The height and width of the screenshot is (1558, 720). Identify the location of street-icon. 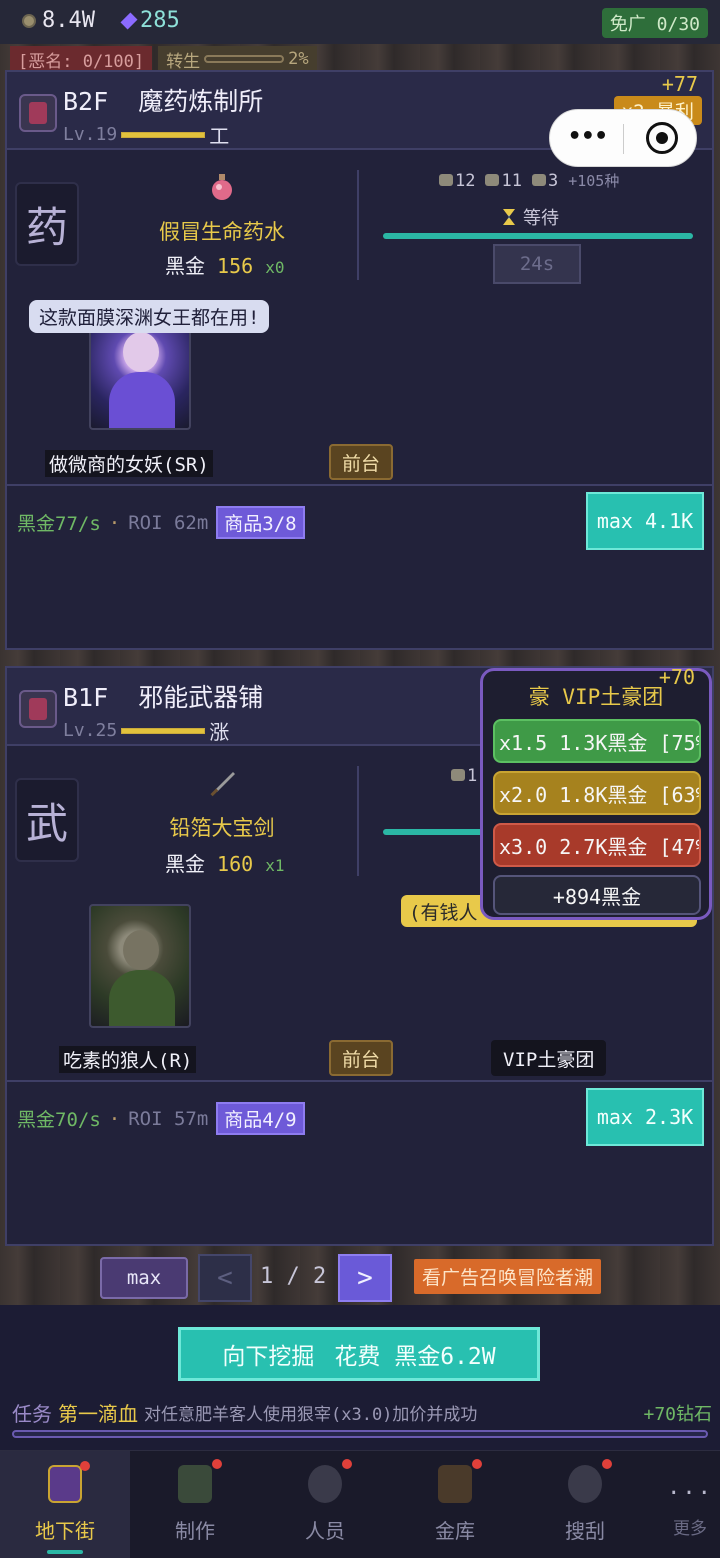
(69, 1482).